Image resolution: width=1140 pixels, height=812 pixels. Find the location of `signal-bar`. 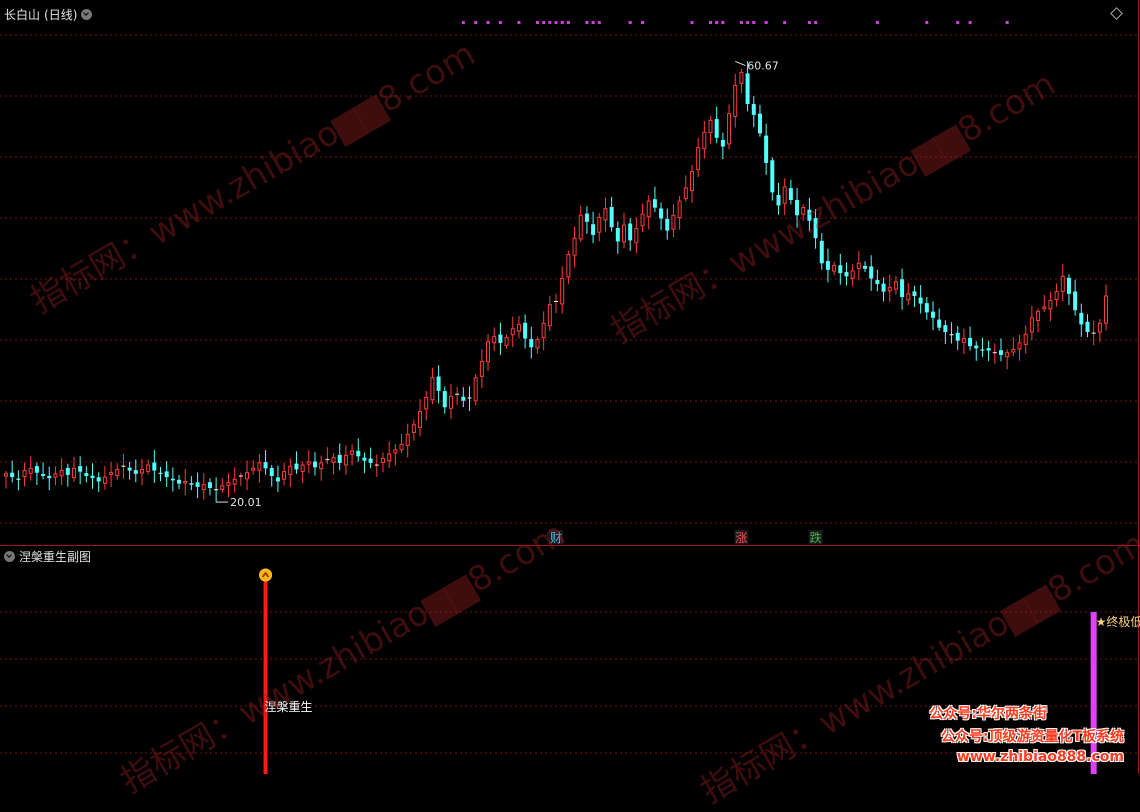

signal-bar is located at coordinates (265, 677).